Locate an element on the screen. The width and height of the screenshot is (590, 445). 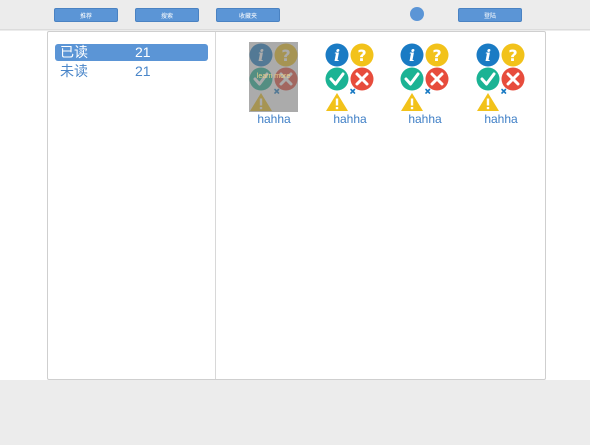
grid-item: i ? learn more hahha is located at coordinates (274, 84).